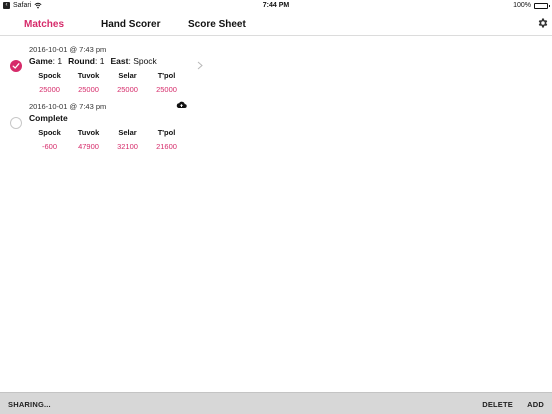  What do you see at coordinates (145, 61) in the screenshot?
I see `east-value: Spock` at bounding box center [145, 61].